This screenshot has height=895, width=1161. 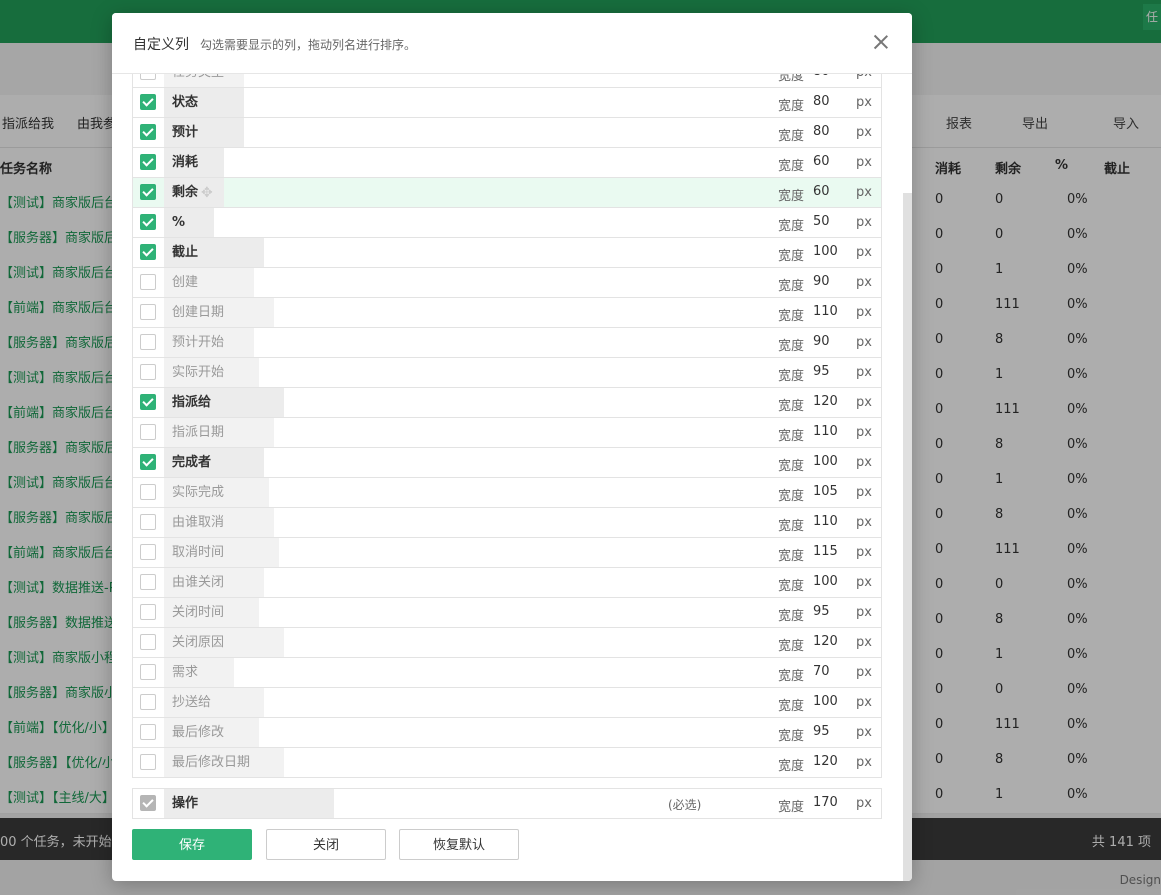 I want to click on column-item: 状态 宽度 80 px, so click(x=507, y=103).